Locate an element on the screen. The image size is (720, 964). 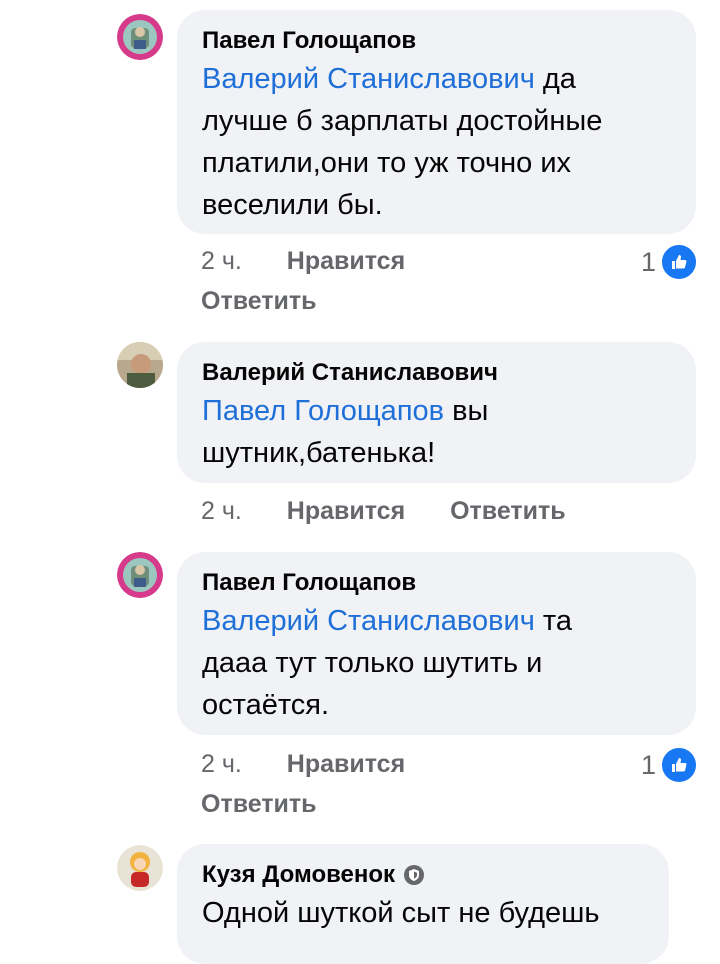
comment-text: Павел Голощапов вы шутник,батенька! is located at coordinates (345, 432).